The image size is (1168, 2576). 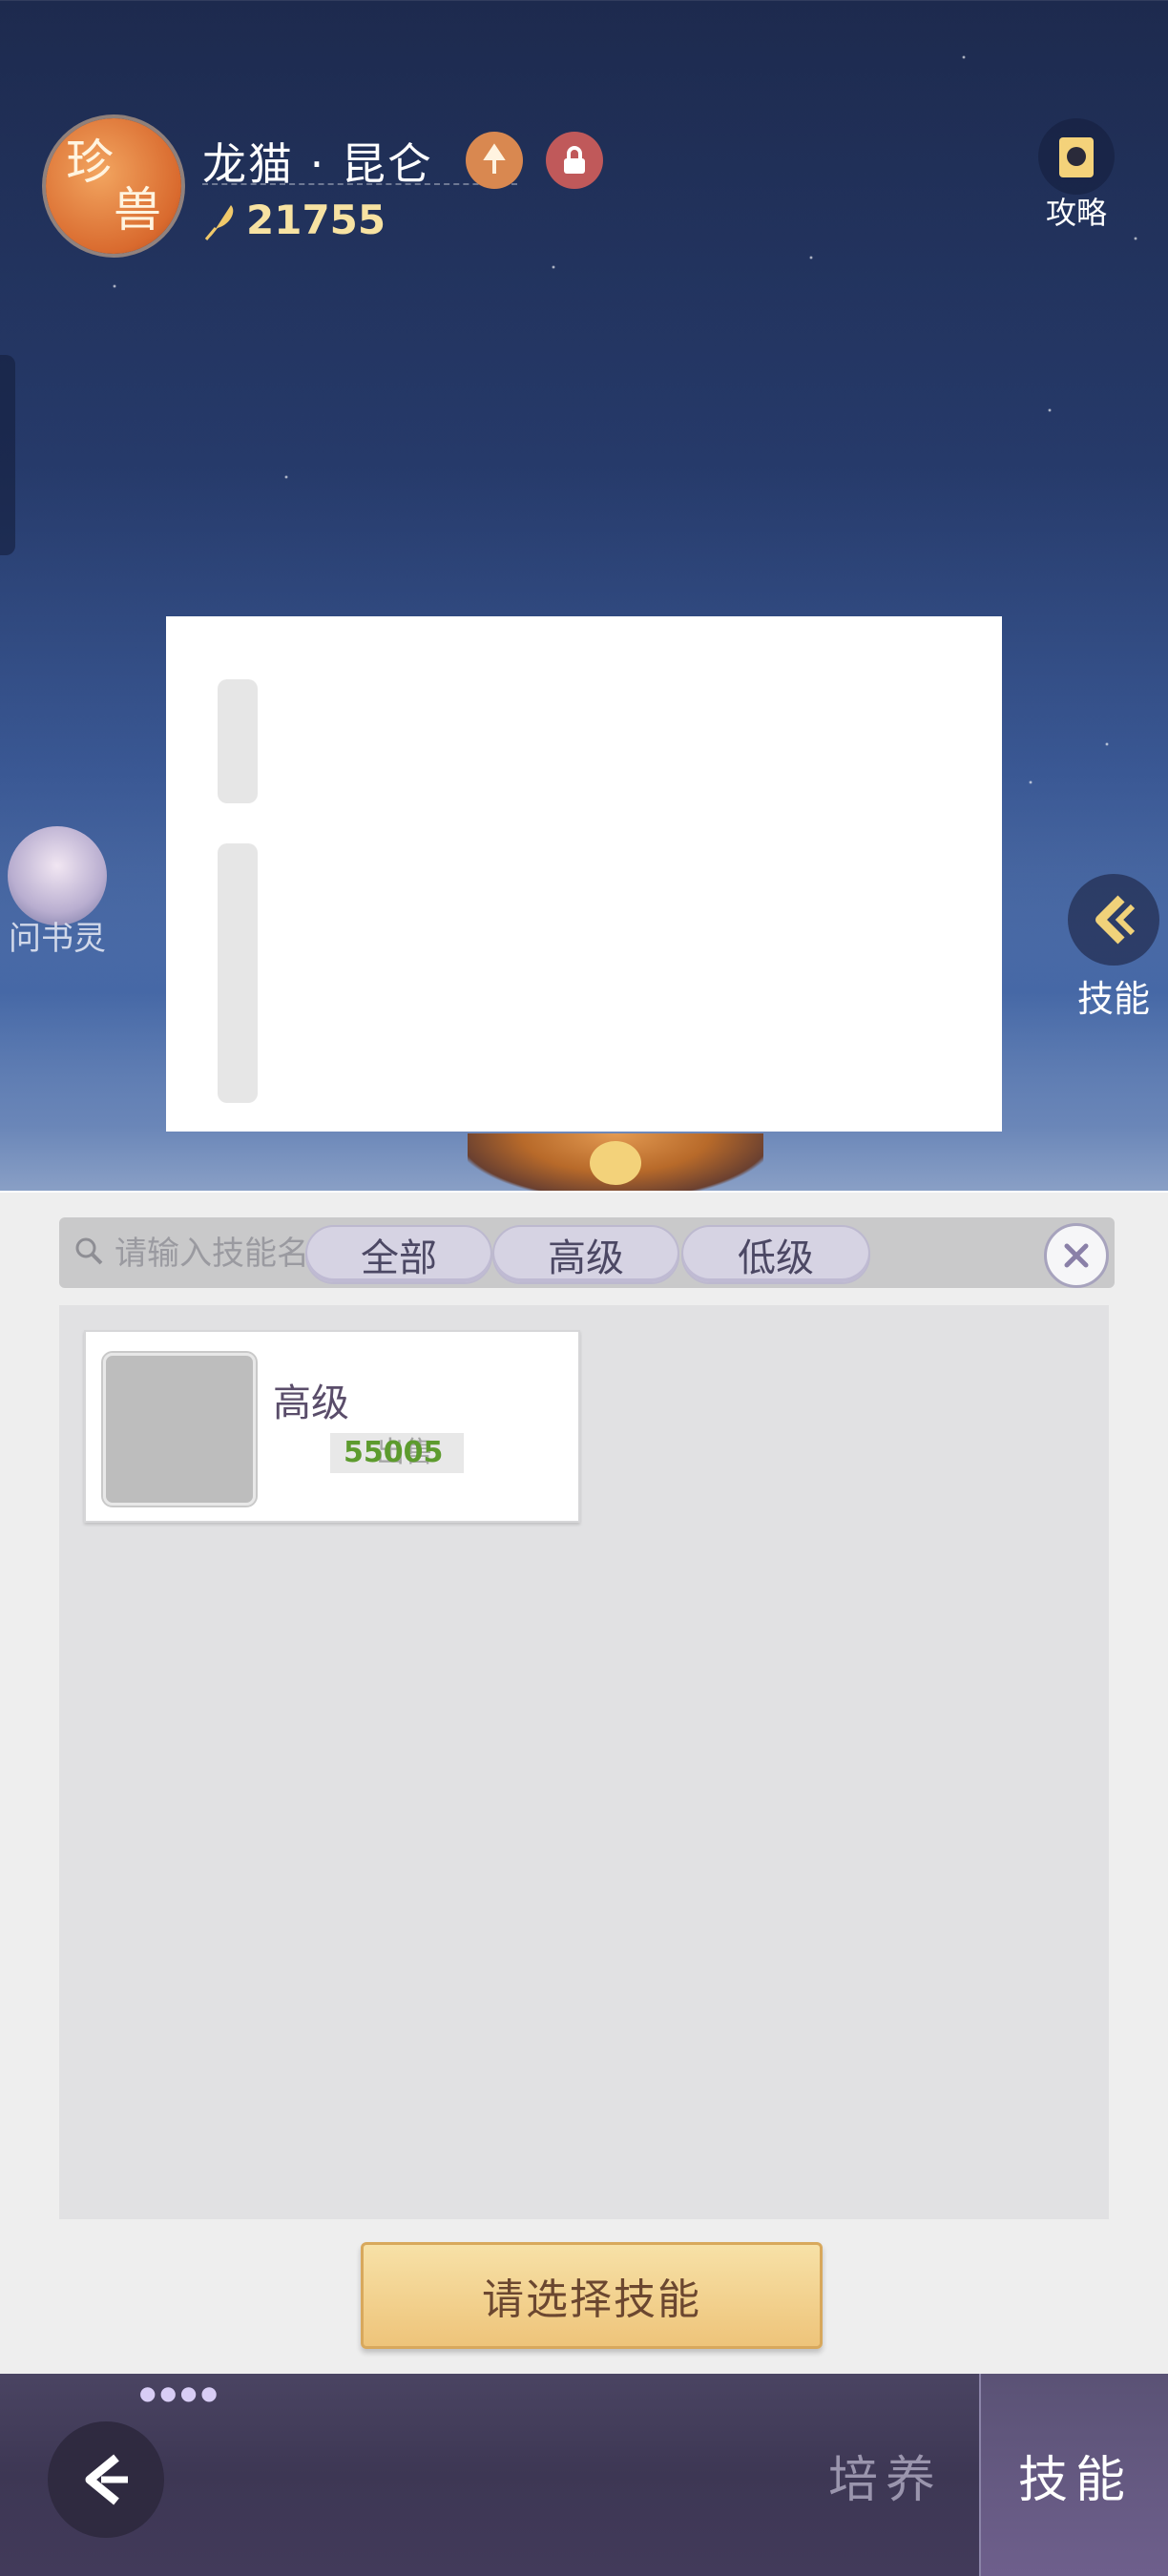 I want to click on close-icon, so click(x=1076, y=1255).